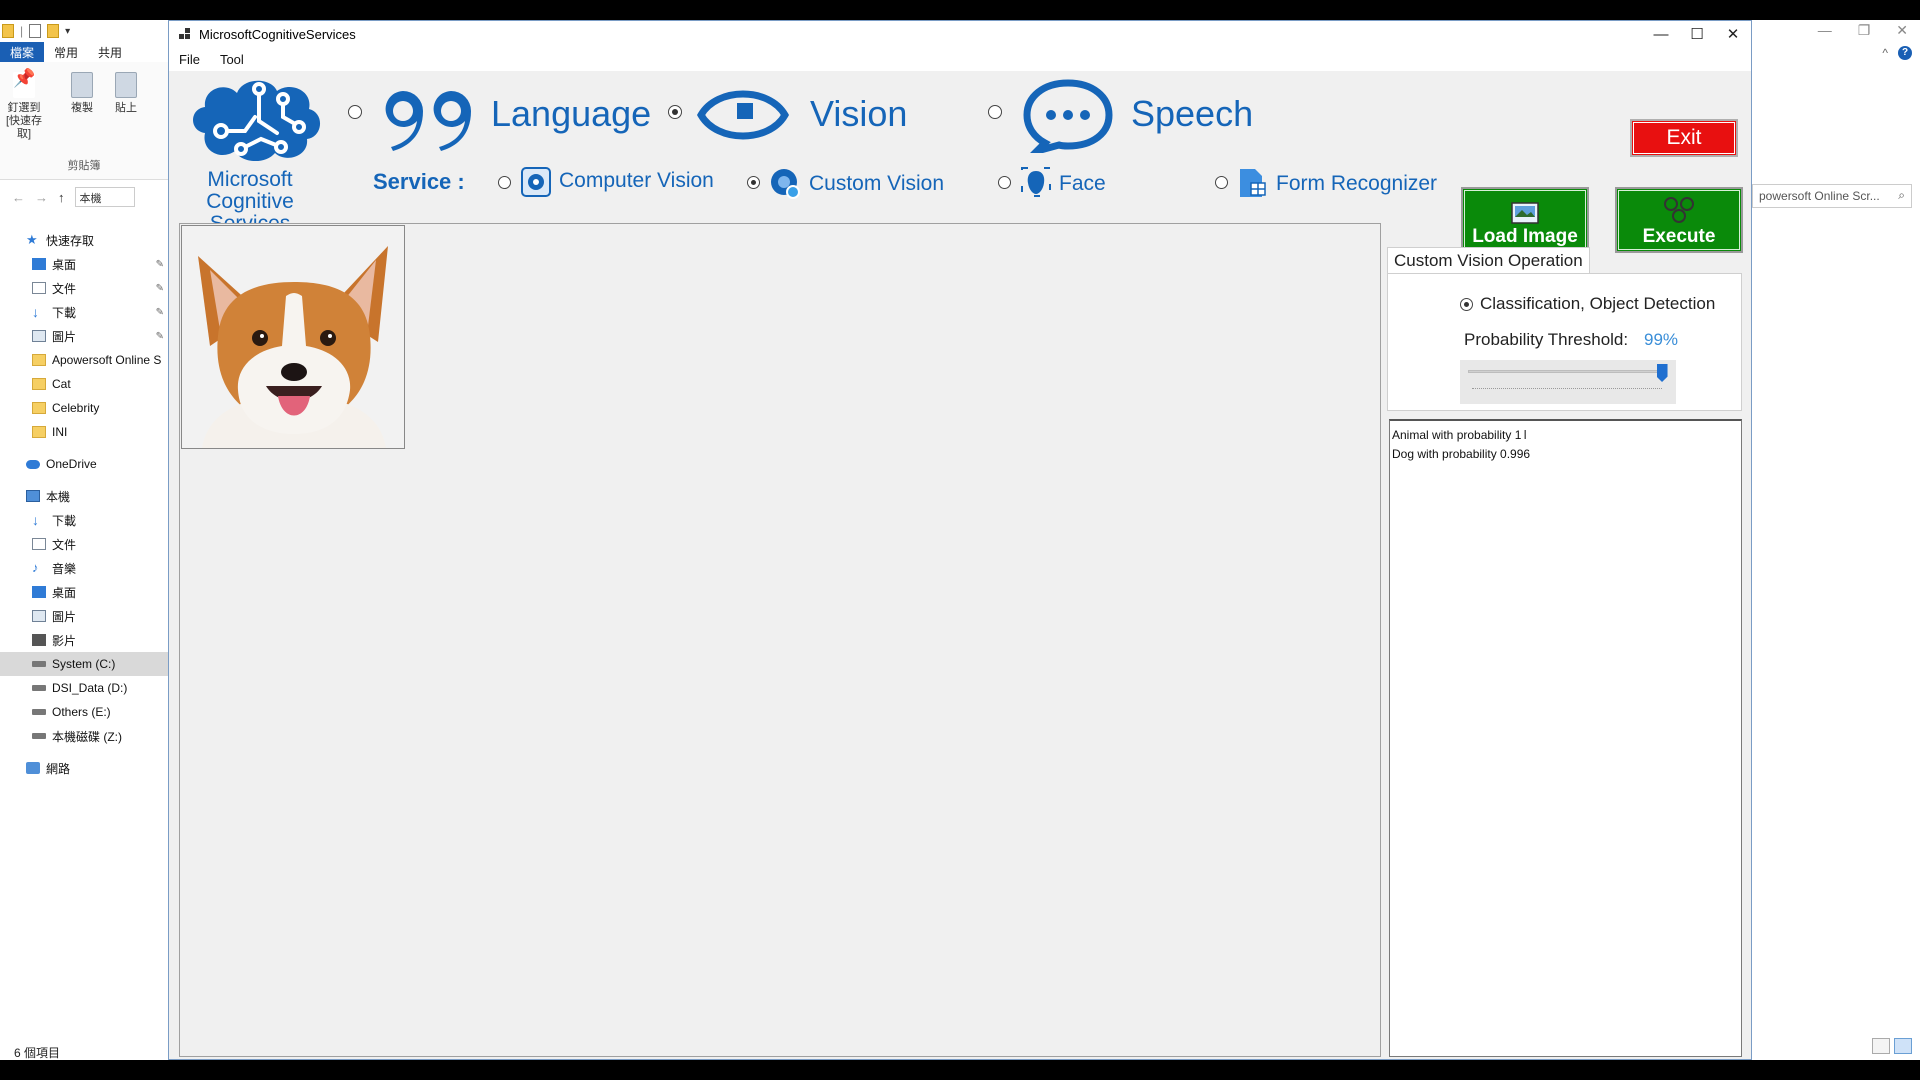  I want to click on search-icon: ⌕, so click(1901, 195).